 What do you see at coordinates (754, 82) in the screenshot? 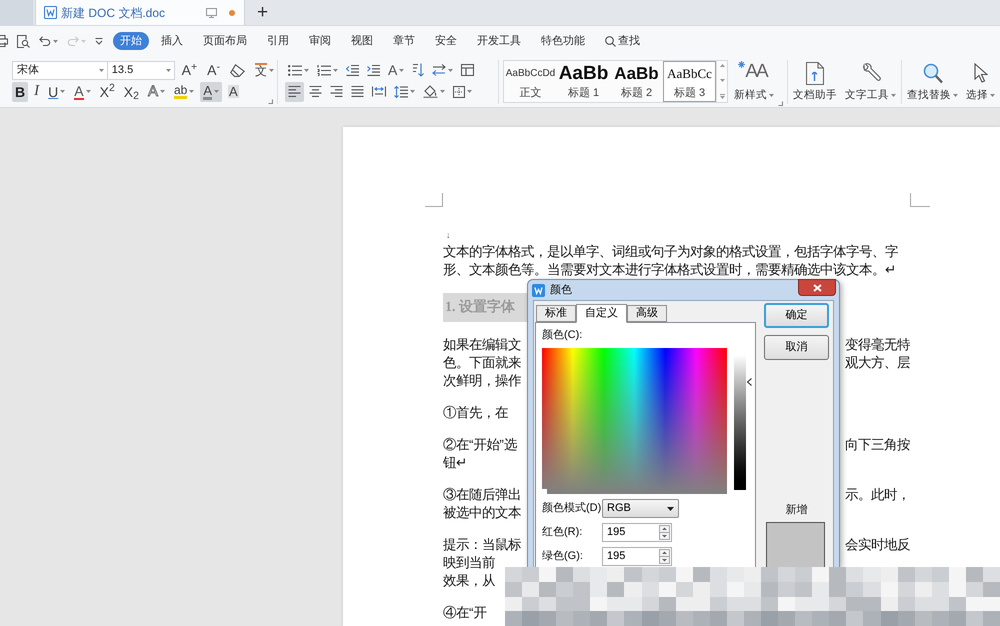
I see `new-style-button: AA 新样式` at bounding box center [754, 82].